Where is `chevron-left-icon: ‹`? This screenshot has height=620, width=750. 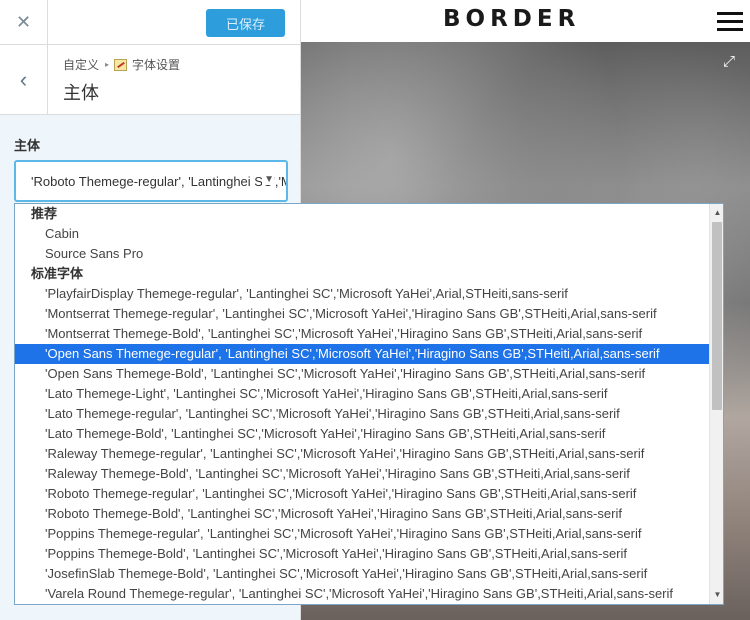 chevron-left-icon: ‹ is located at coordinates (23, 79).